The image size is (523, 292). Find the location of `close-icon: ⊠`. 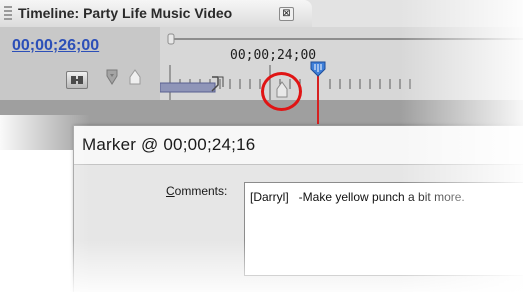

close-icon: ⊠ is located at coordinates (286, 14).